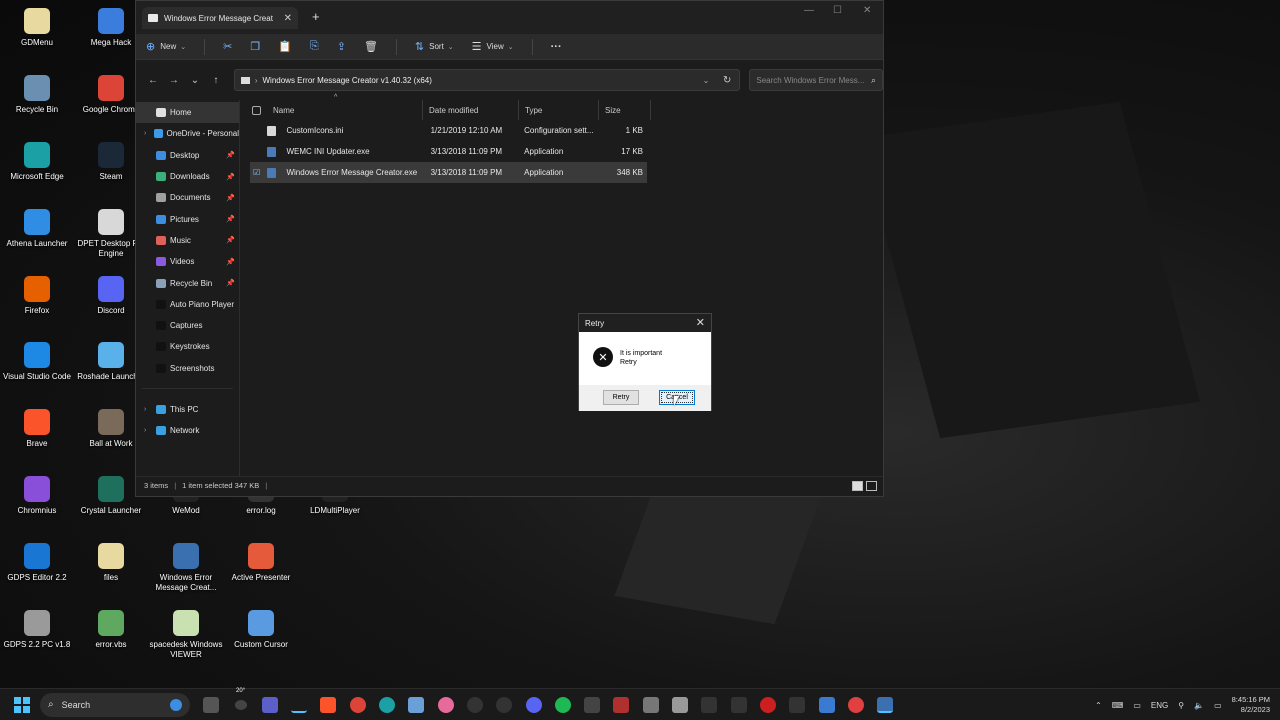 This screenshot has width=1280, height=720. What do you see at coordinates (474, 704) in the screenshot?
I see `unity-icon` at bounding box center [474, 704].